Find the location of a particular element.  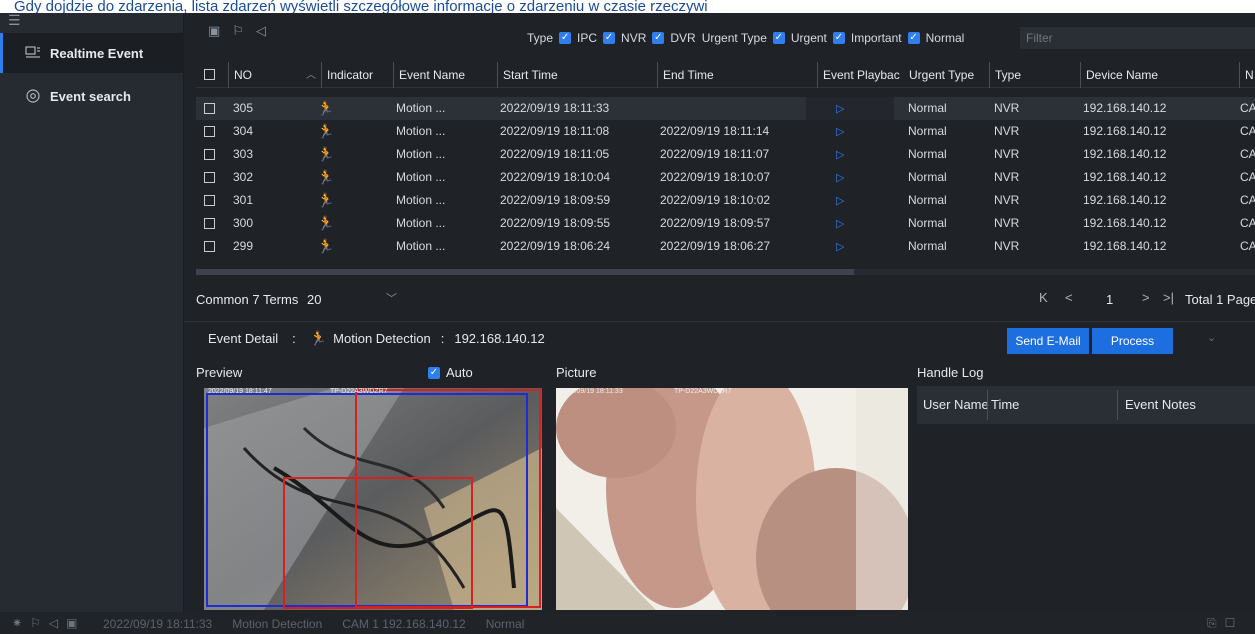

chevron-down-icon: ﹀ is located at coordinates (391, 298).